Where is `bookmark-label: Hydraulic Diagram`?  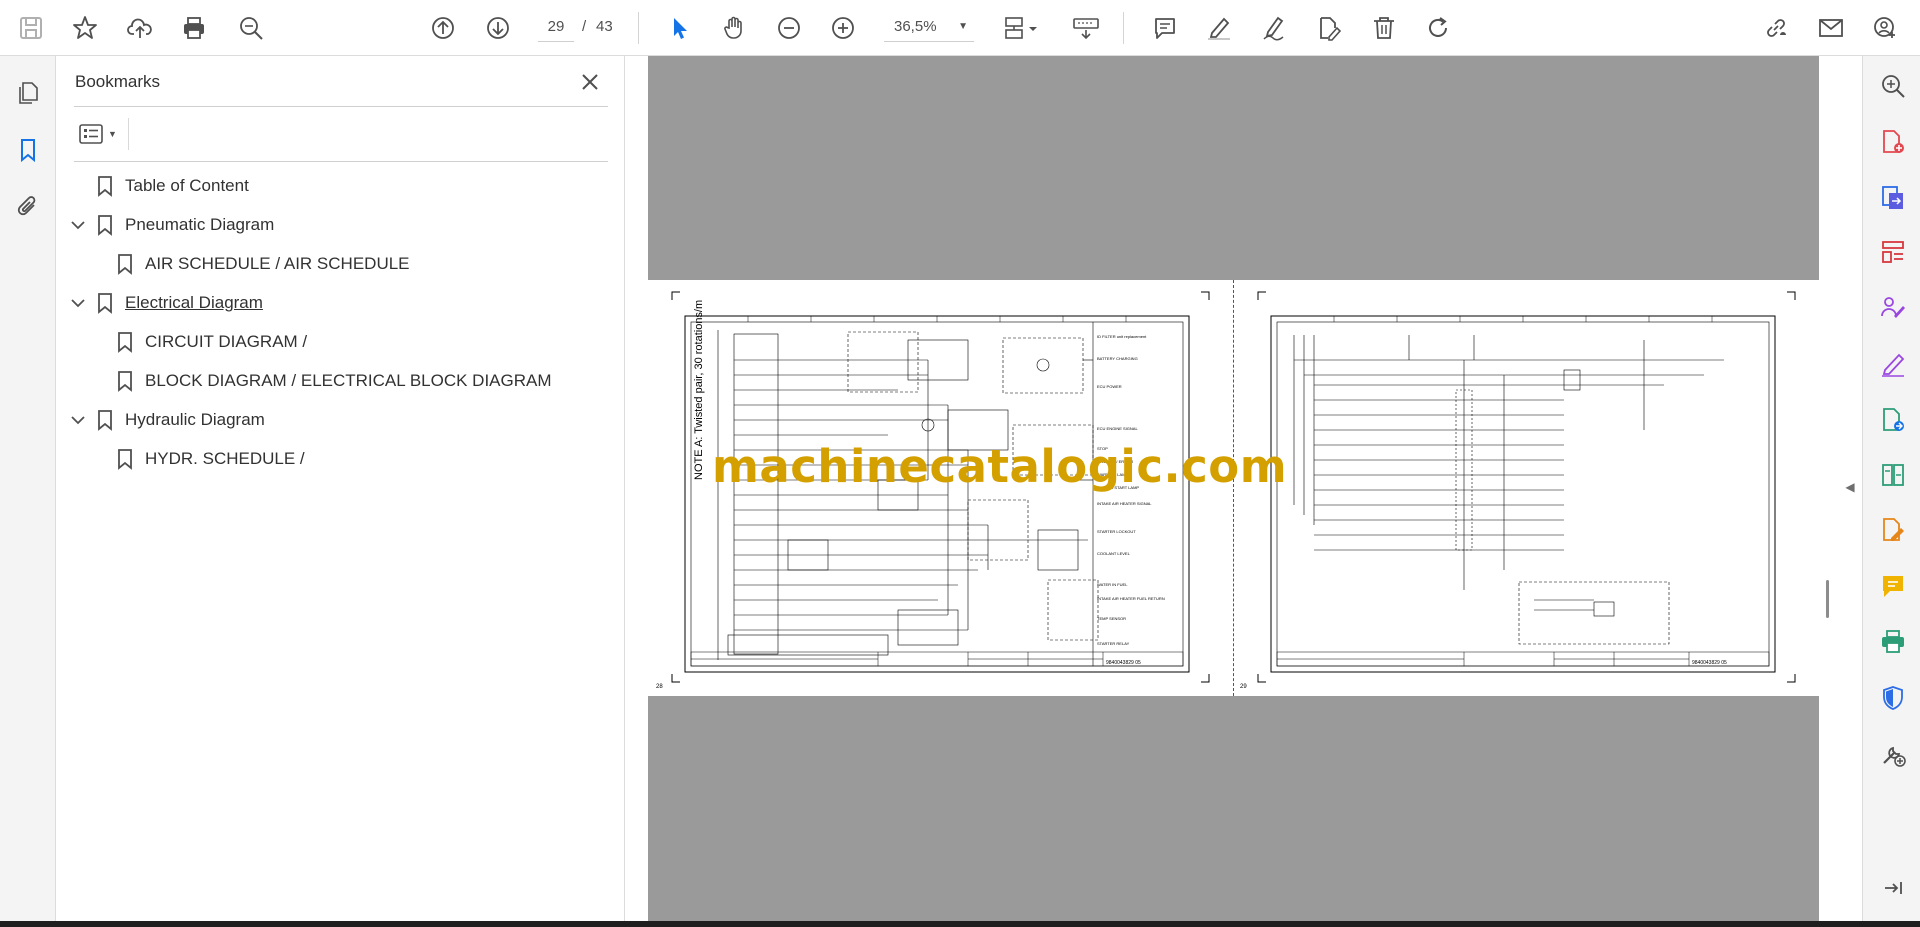 bookmark-label: Hydraulic Diagram is located at coordinates (195, 419).